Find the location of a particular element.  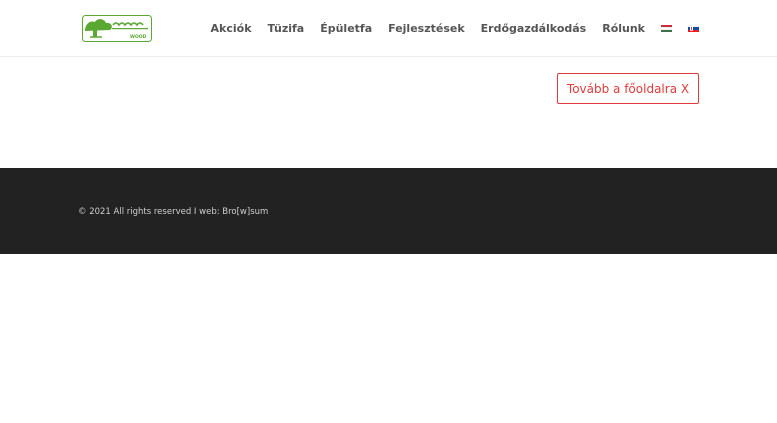

hungary-flag-icon is located at coordinates (666, 29).